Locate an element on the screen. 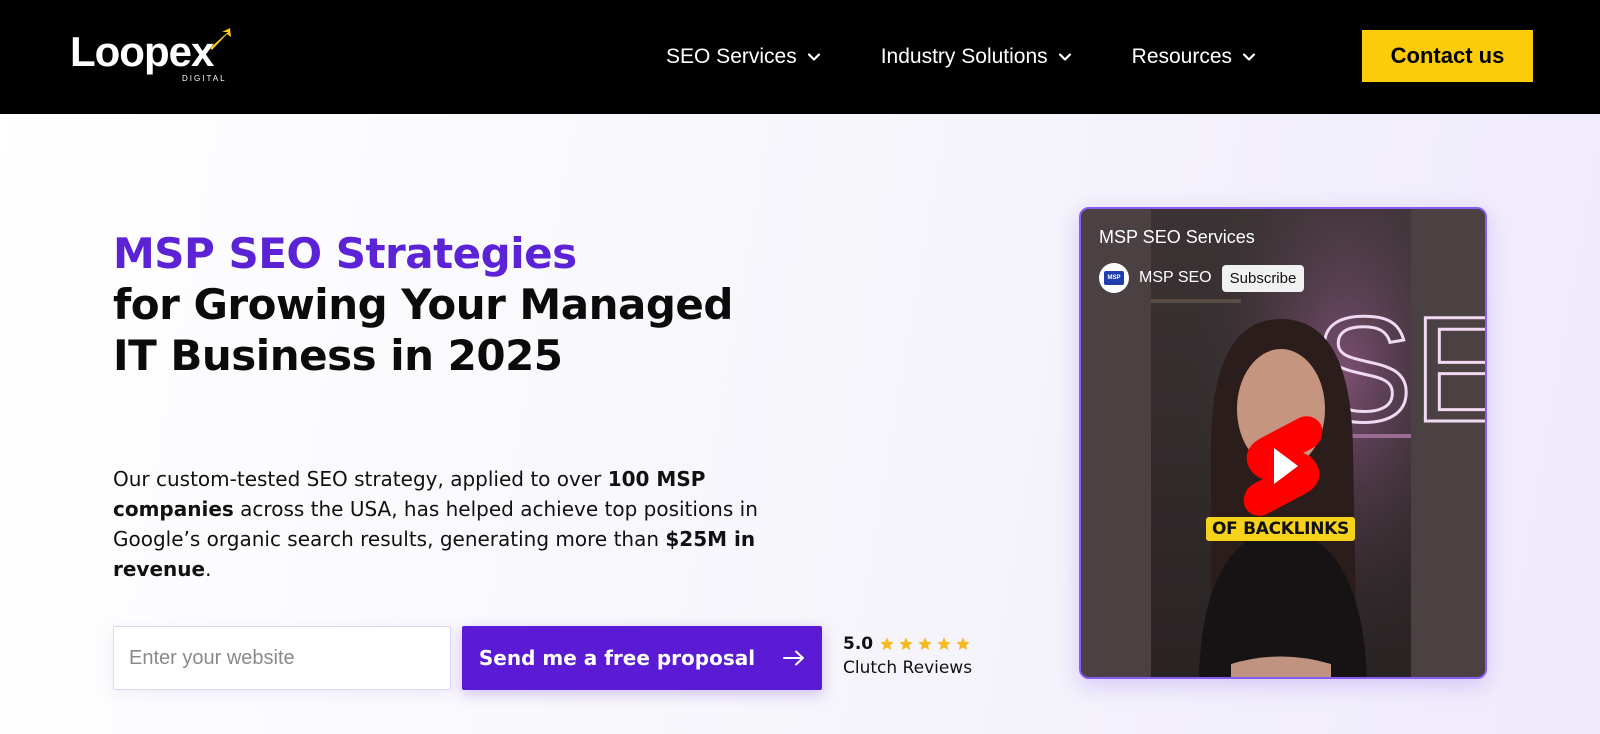  channel-name: MSP SEO is located at coordinates (1175, 278).